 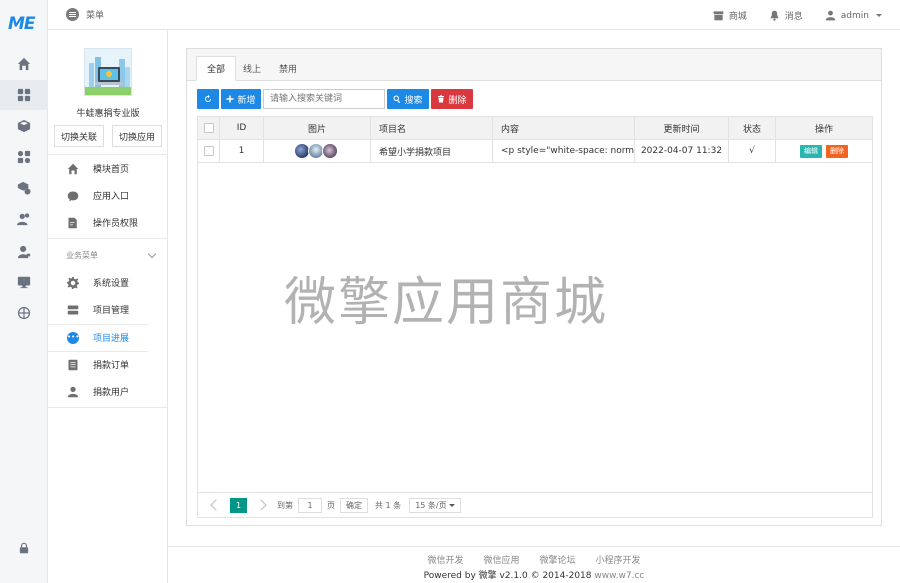 What do you see at coordinates (397, 99) in the screenshot?
I see `search-icon` at bounding box center [397, 99].